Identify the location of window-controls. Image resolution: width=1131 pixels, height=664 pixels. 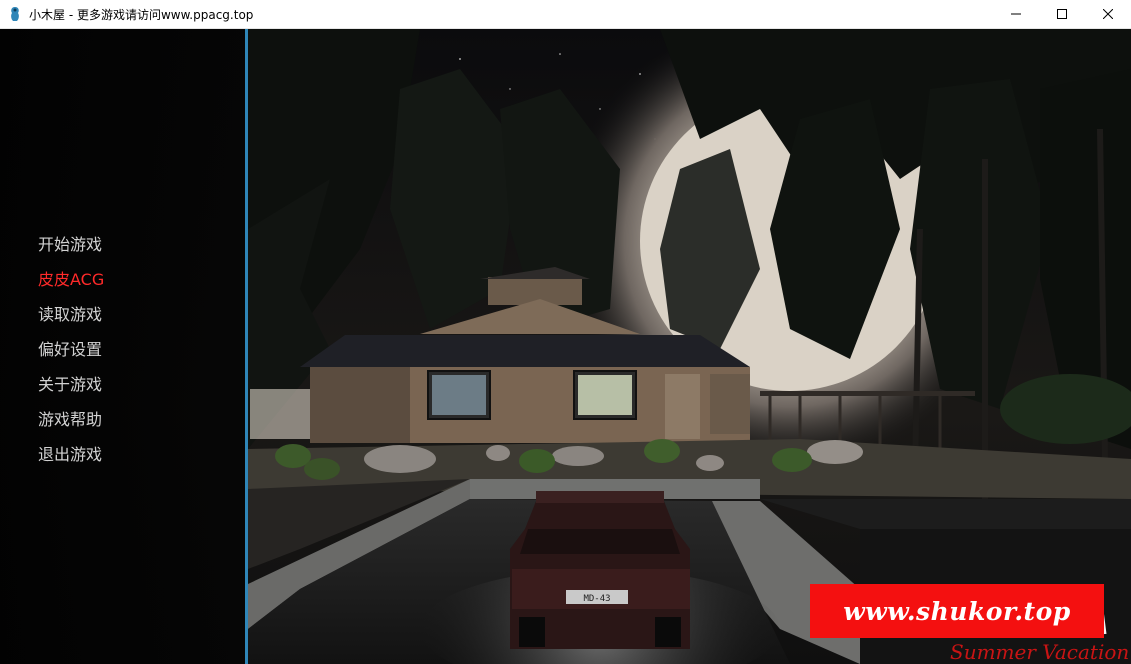
(1062, 14).